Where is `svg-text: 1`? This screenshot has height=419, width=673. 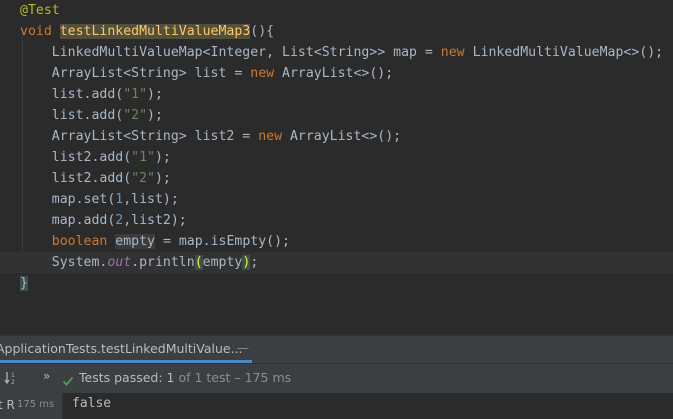
svg-text: 1 is located at coordinates (13, 375).